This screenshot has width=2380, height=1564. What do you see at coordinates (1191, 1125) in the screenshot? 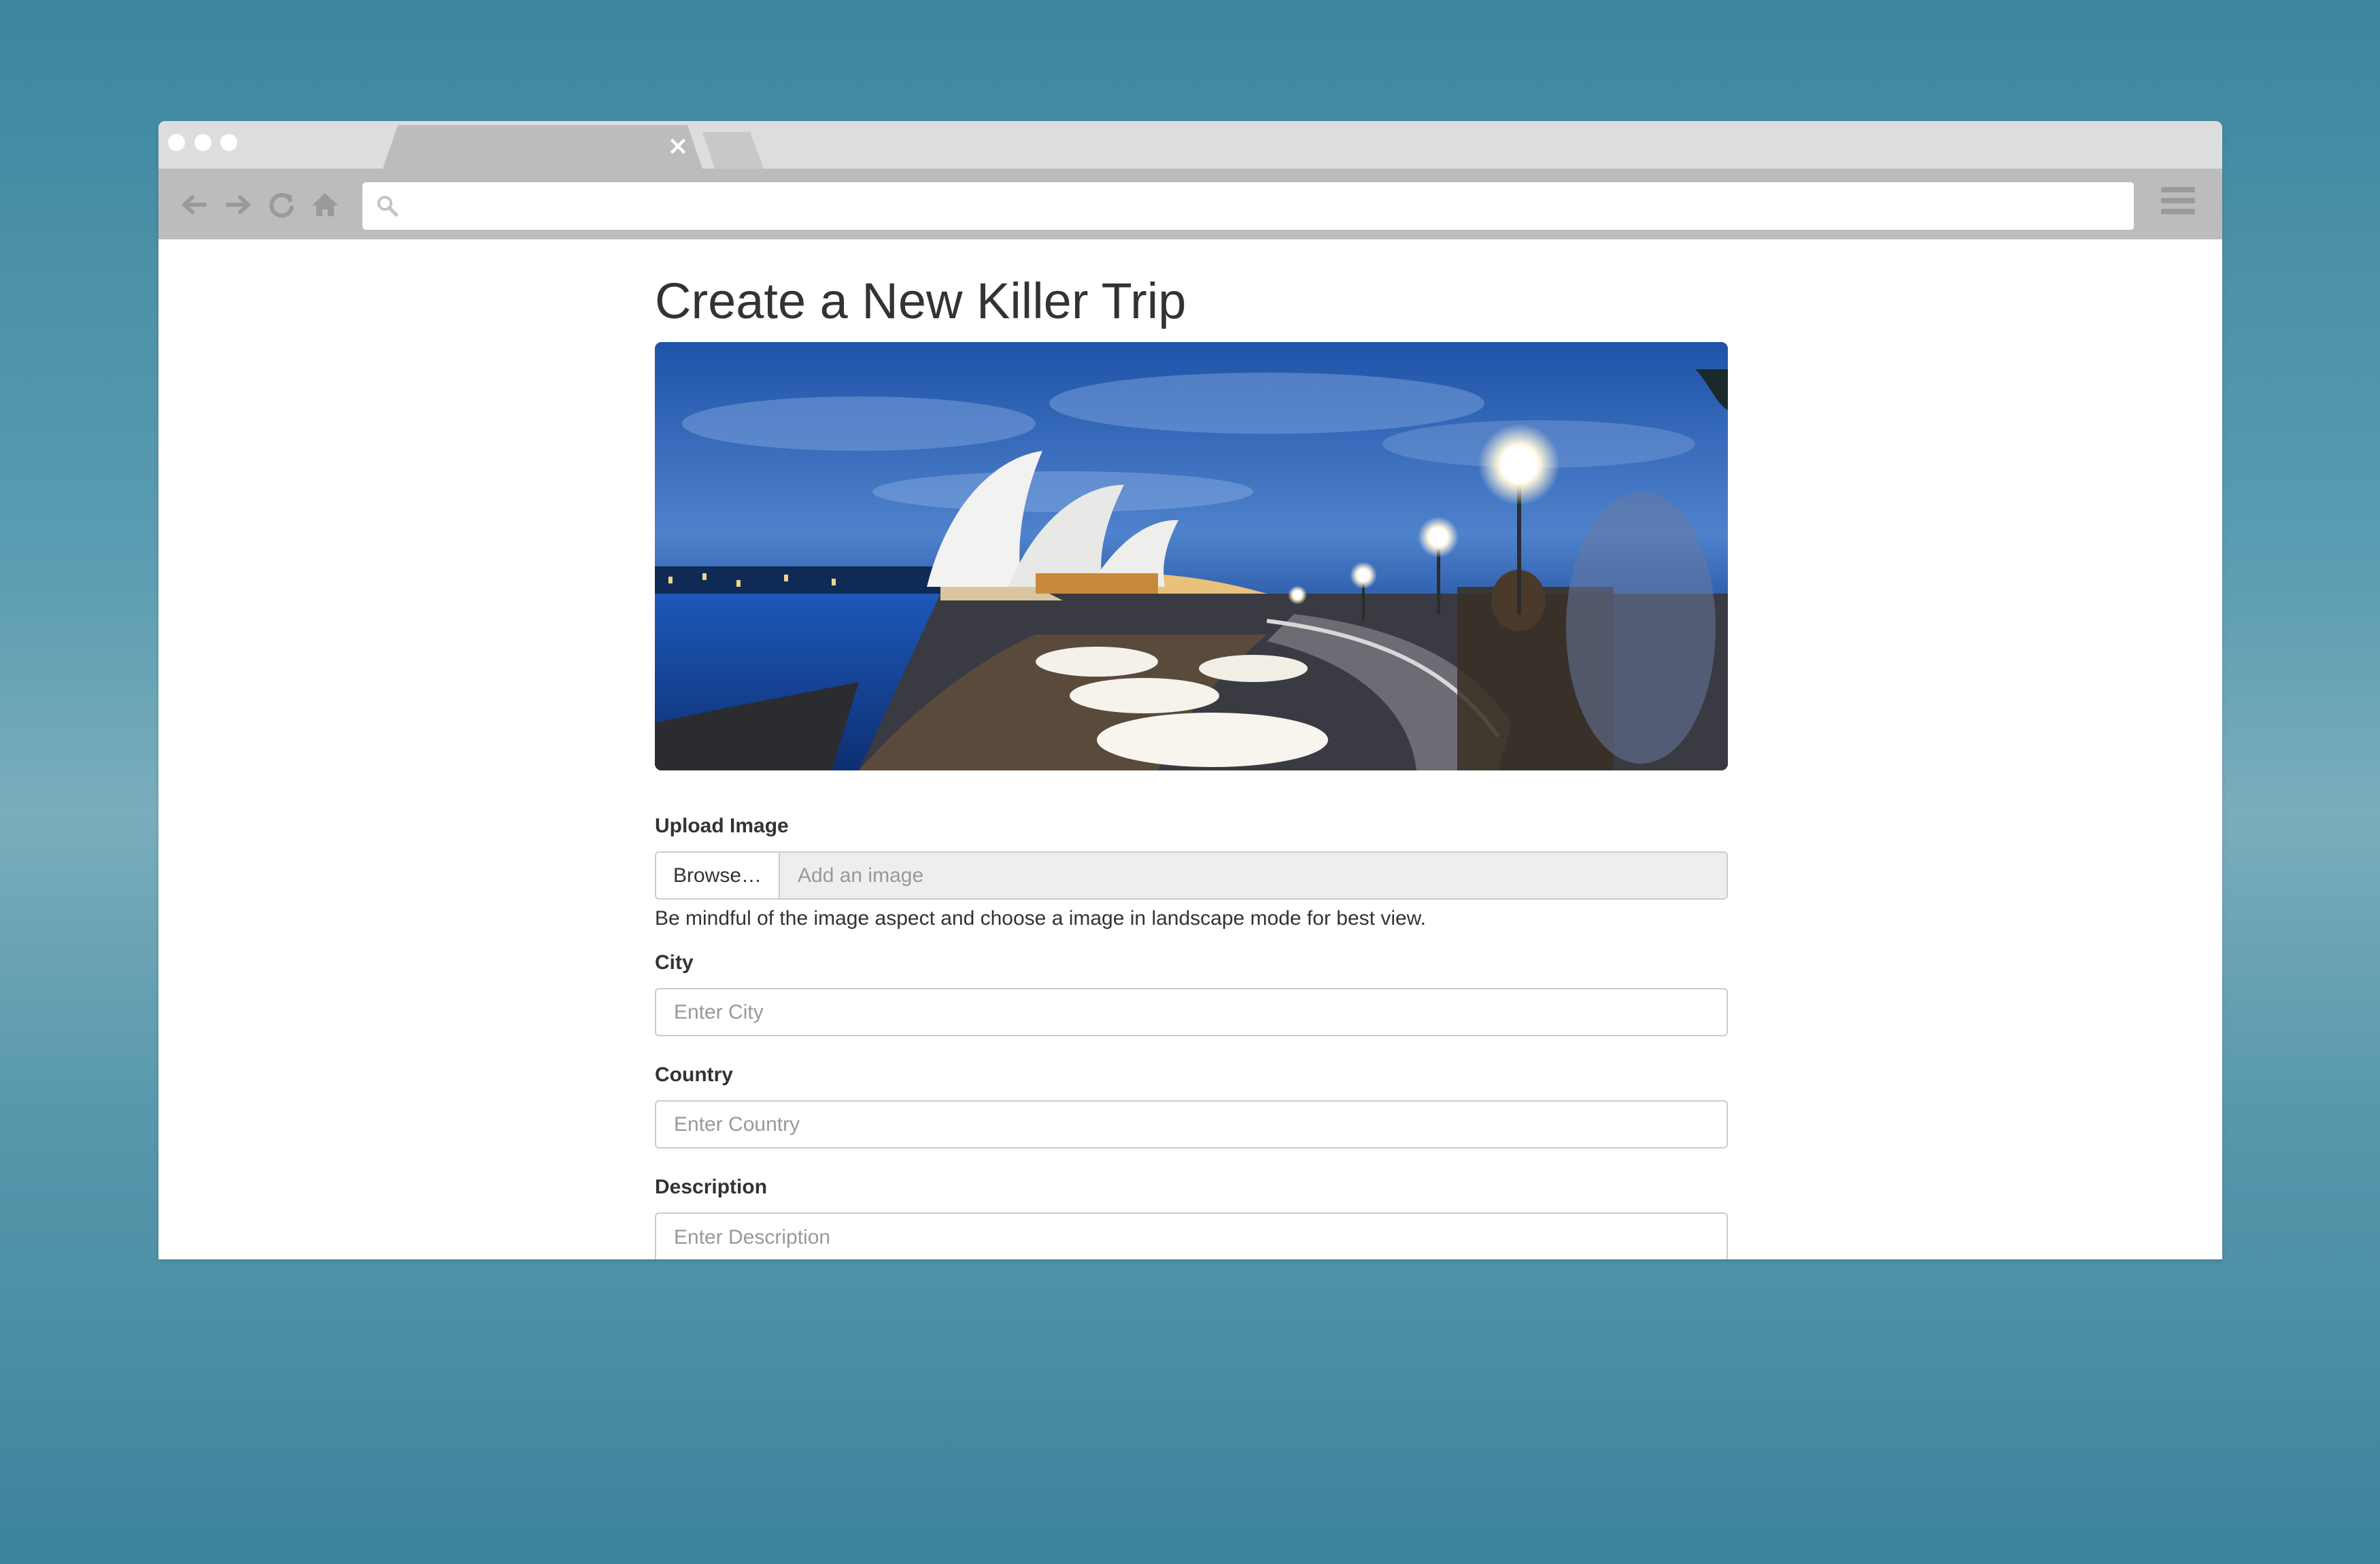
I see `country-input` at bounding box center [1191, 1125].